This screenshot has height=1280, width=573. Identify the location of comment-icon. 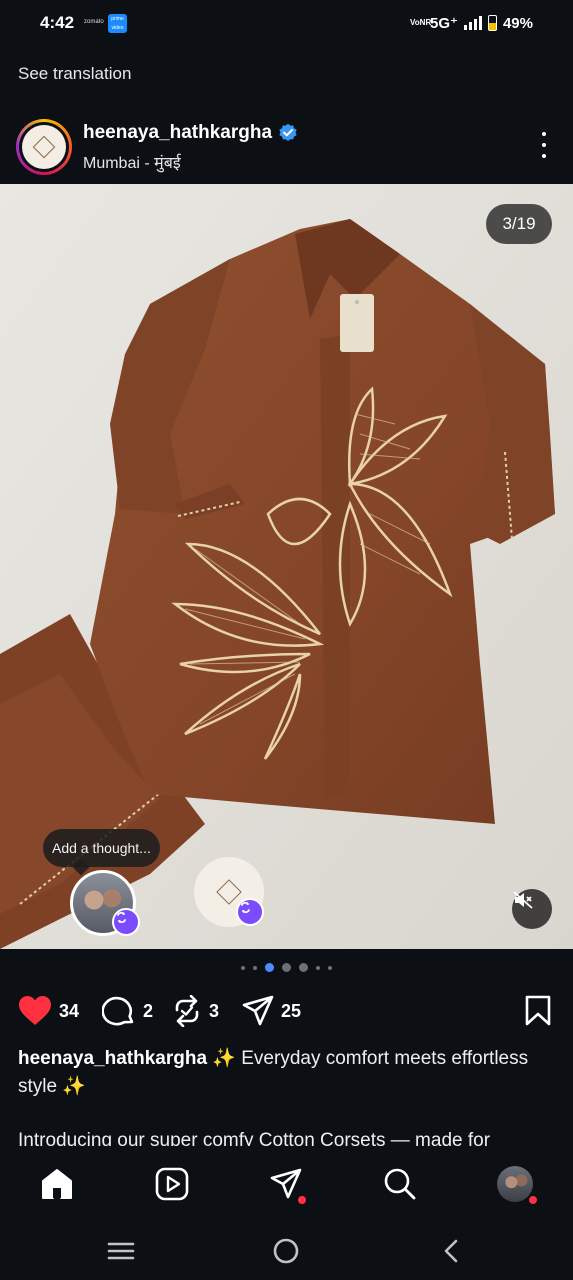
(118, 1011).